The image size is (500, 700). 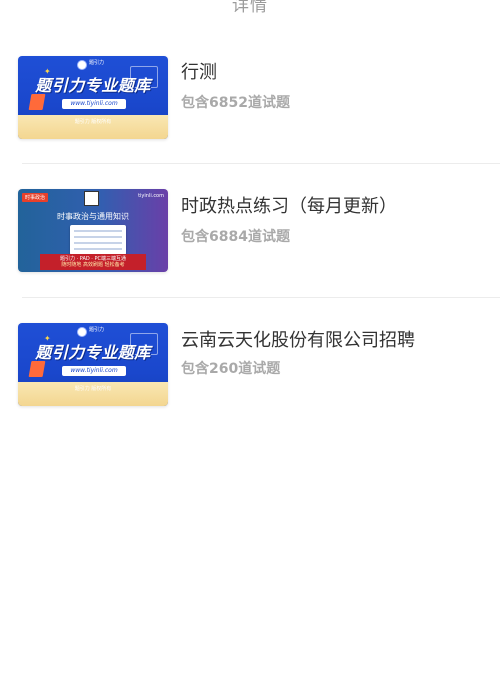 I want to click on qr-code-icon, so click(x=91, y=198).